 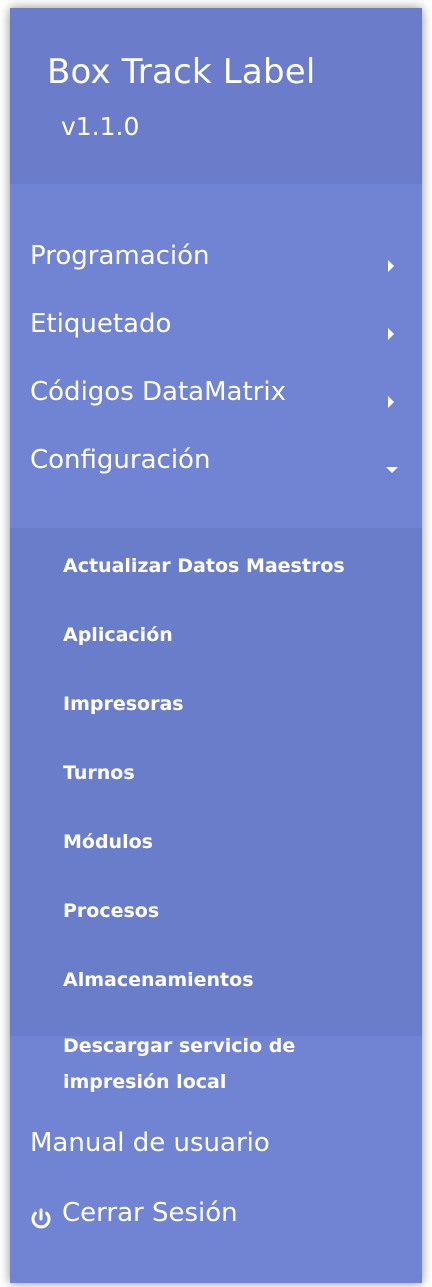 I want to click on submenu-item-descargar-servicio-line1: Descargar servicio de, so click(x=179, y=1046).